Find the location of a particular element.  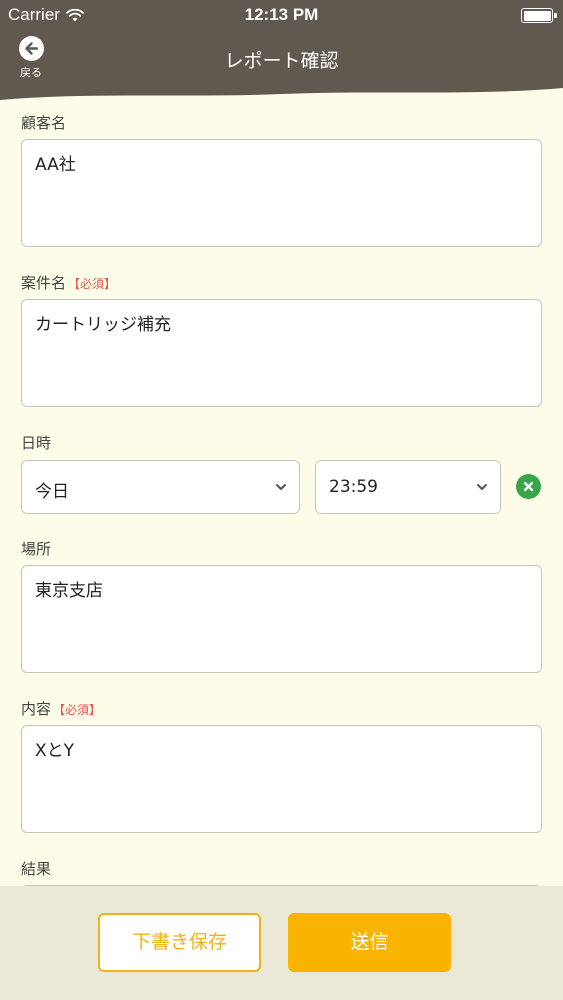

nav-bar: 戻る レポート確認 is located at coordinates (281, 65).